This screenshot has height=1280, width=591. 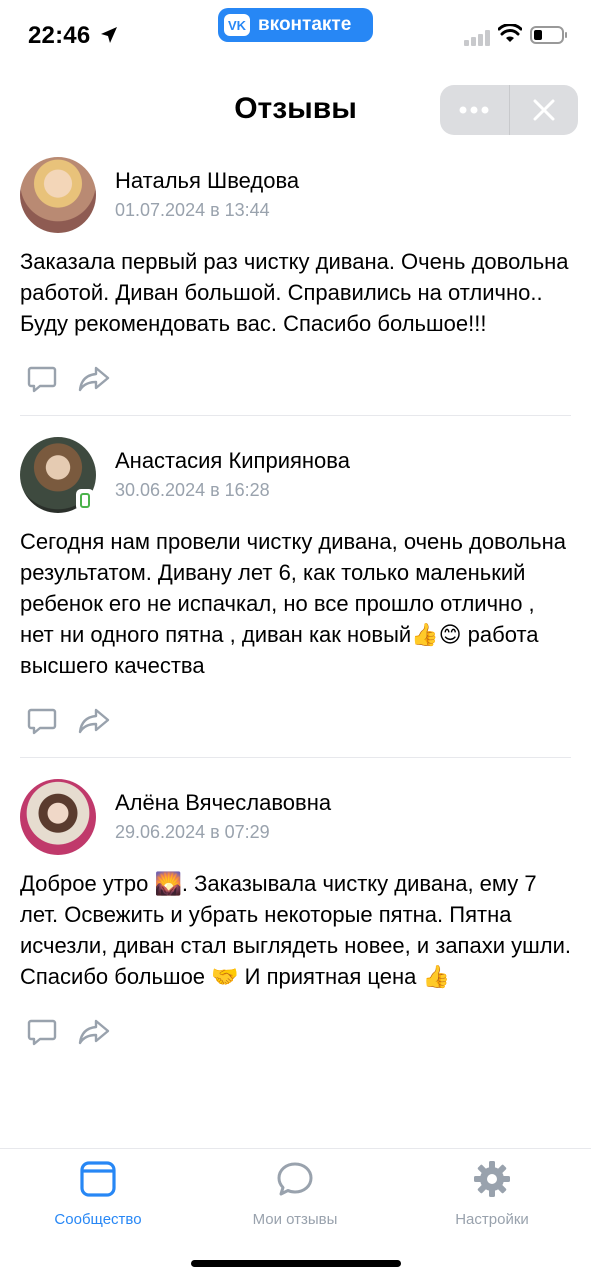 I want to click on community-icon, so click(x=98, y=1179).